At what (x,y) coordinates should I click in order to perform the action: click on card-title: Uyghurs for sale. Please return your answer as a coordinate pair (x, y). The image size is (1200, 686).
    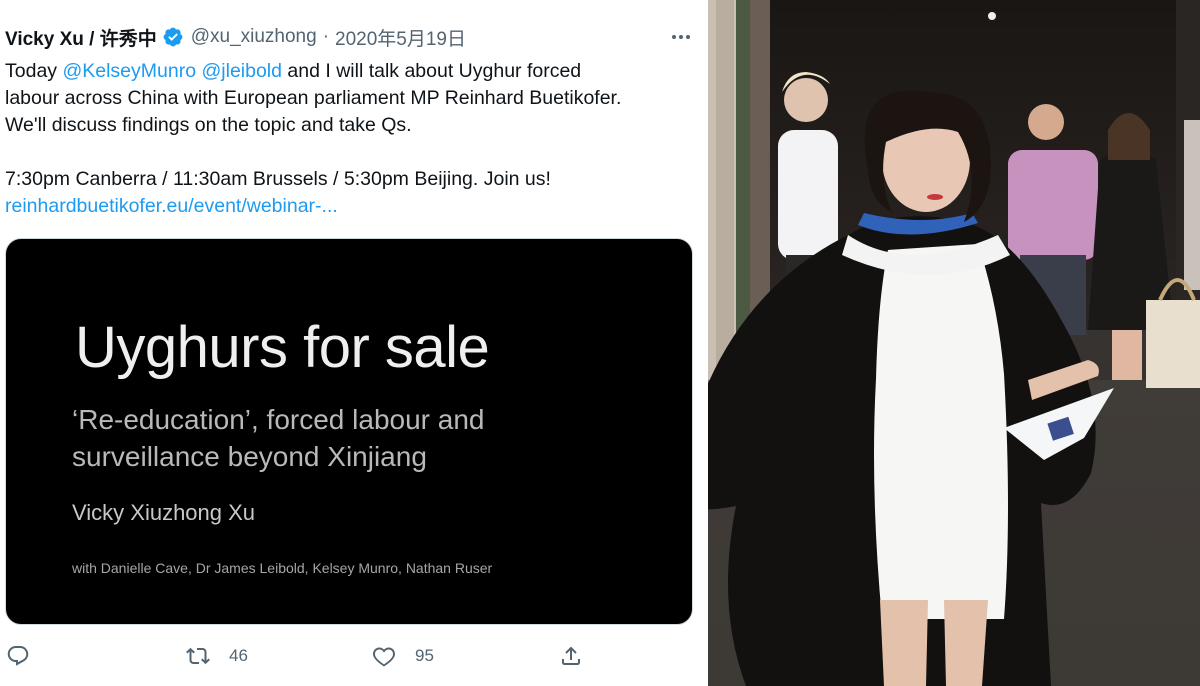
    Looking at the image, I should click on (282, 347).